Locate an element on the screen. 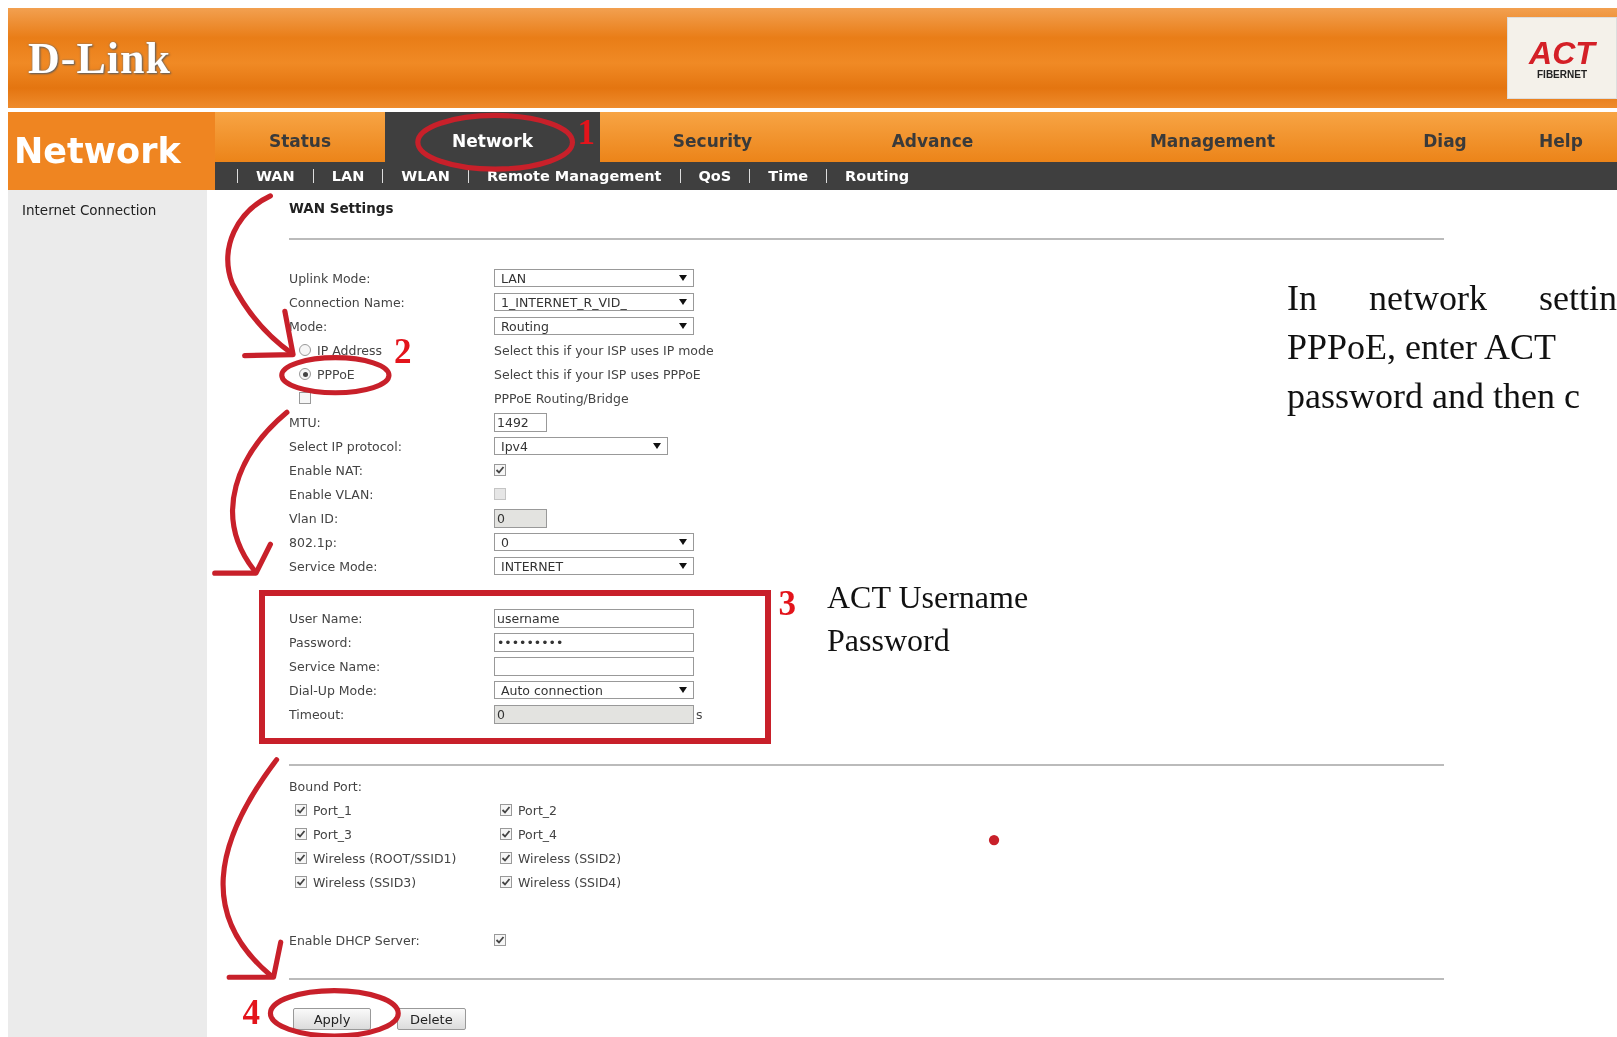 This screenshot has height=1037, width=1617. unit-label: s is located at coordinates (699, 714).